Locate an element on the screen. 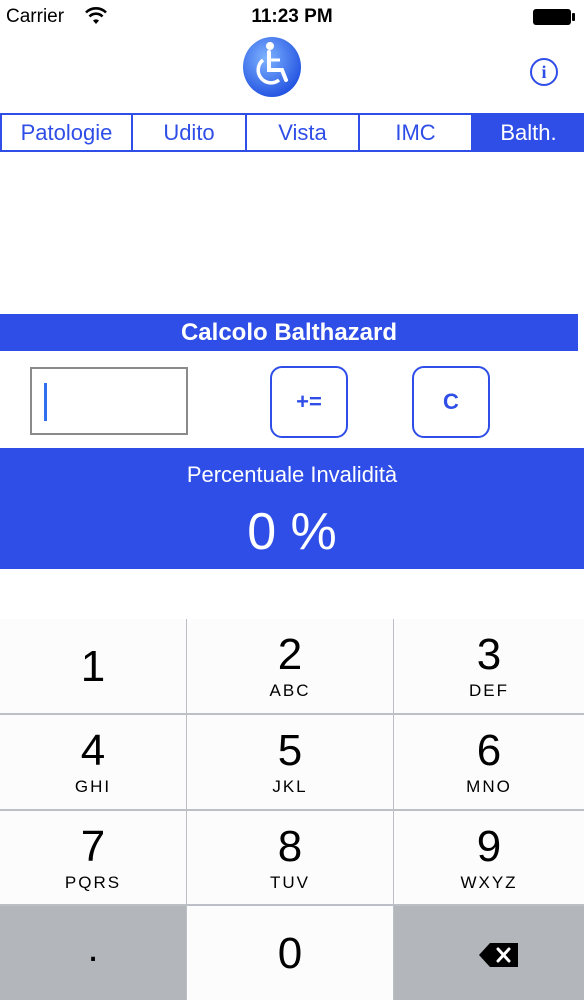 The width and height of the screenshot is (584, 1000). battery-icon is located at coordinates (554, 17).